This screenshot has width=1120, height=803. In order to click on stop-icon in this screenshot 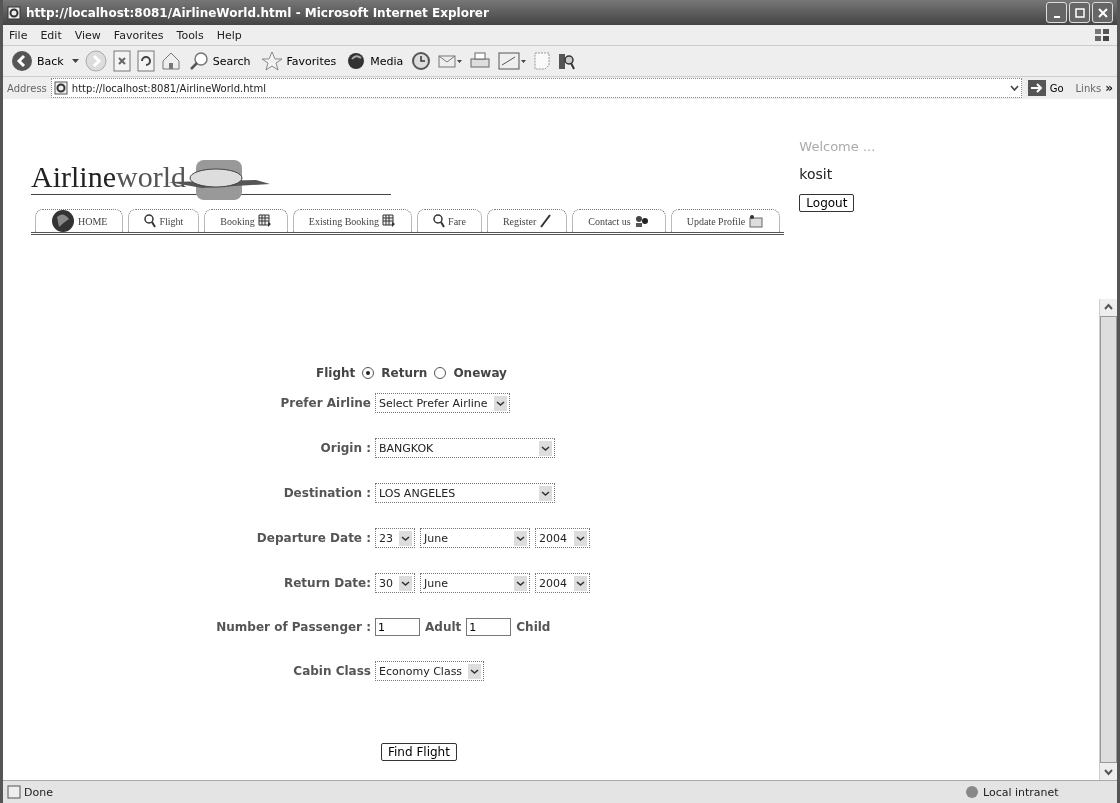, I will do `click(121, 61)`.